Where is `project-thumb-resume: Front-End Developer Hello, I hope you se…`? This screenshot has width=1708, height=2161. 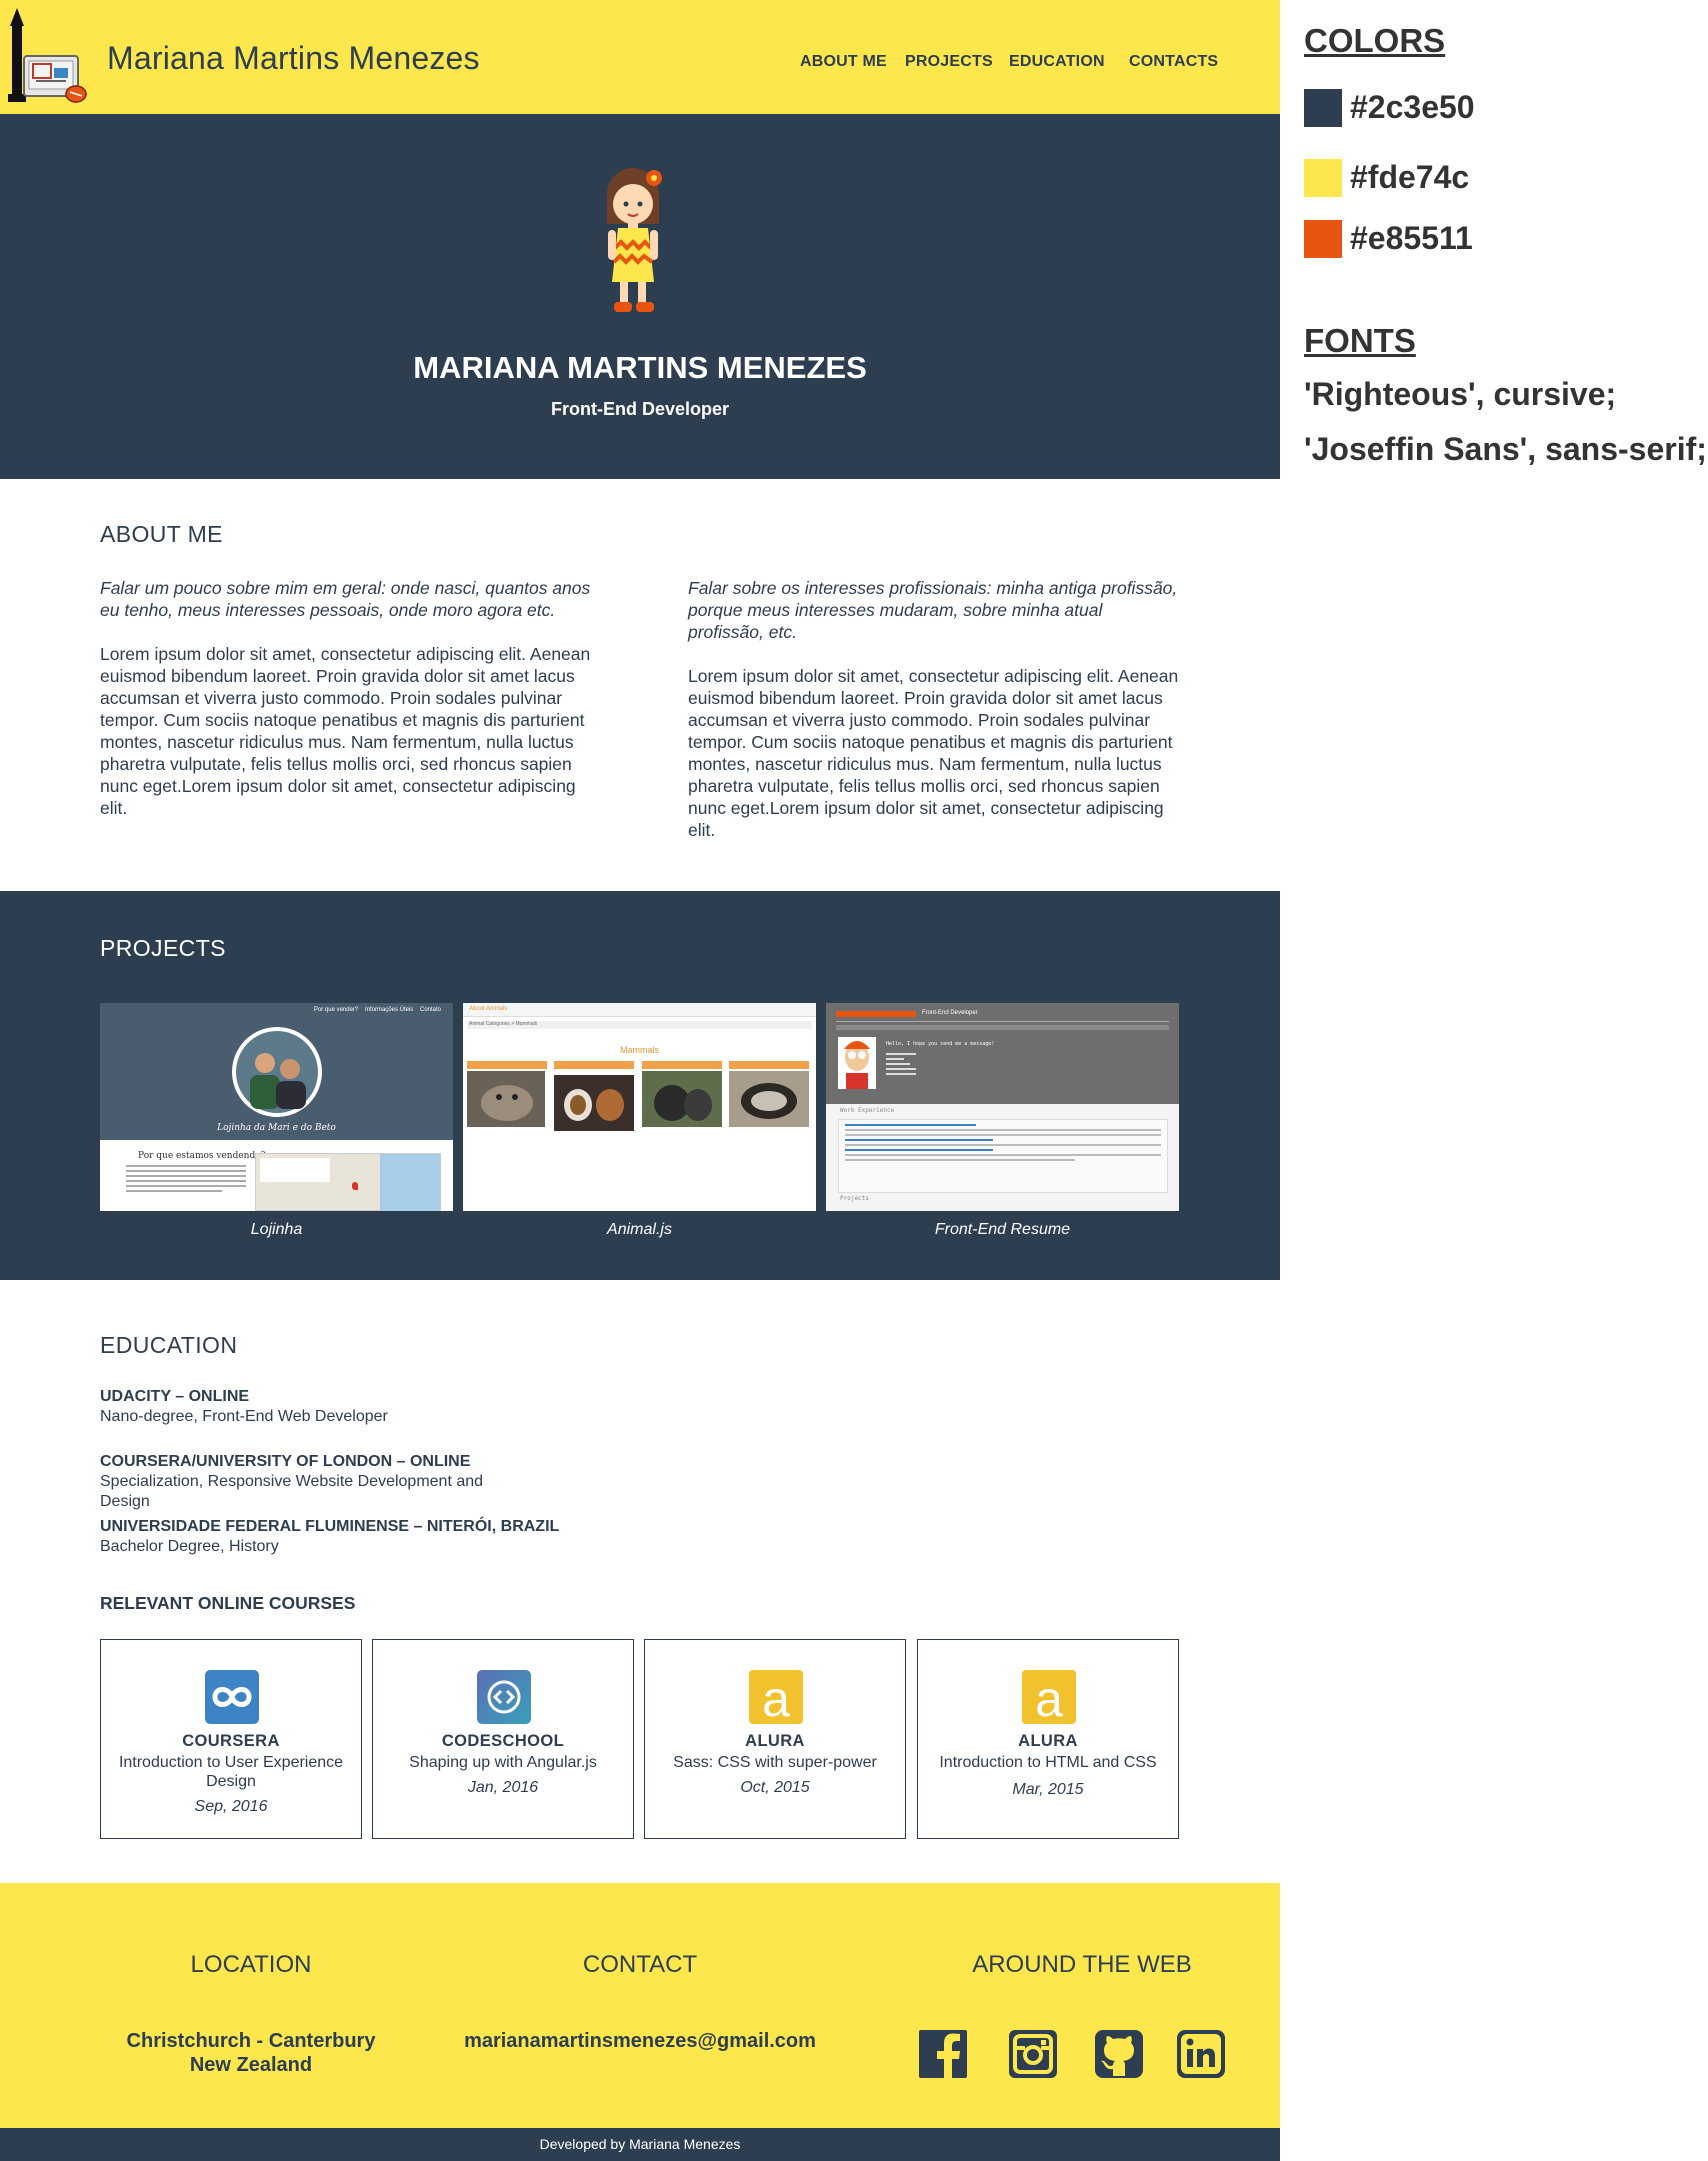 project-thumb-resume: Front-End Developer Hello, I hope you se… is located at coordinates (1002, 1107).